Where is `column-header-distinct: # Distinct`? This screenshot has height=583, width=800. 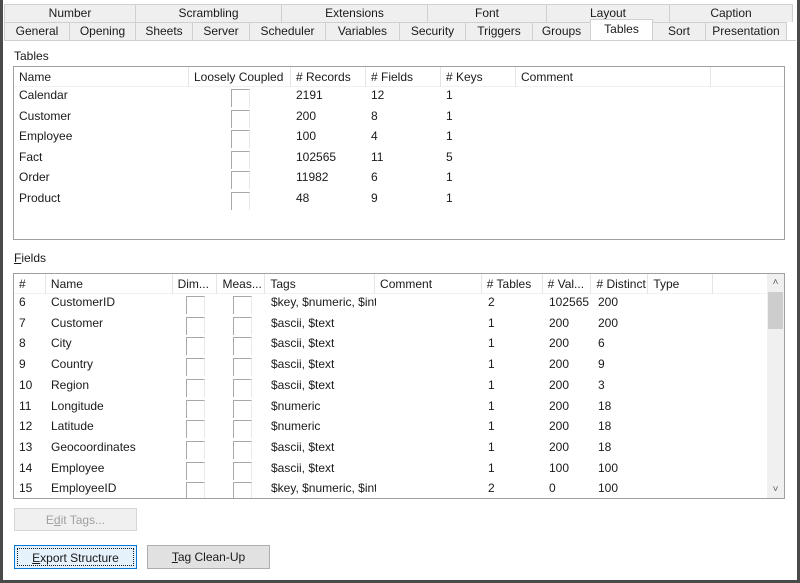 column-header-distinct: # Distinct is located at coordinates (620, 284).